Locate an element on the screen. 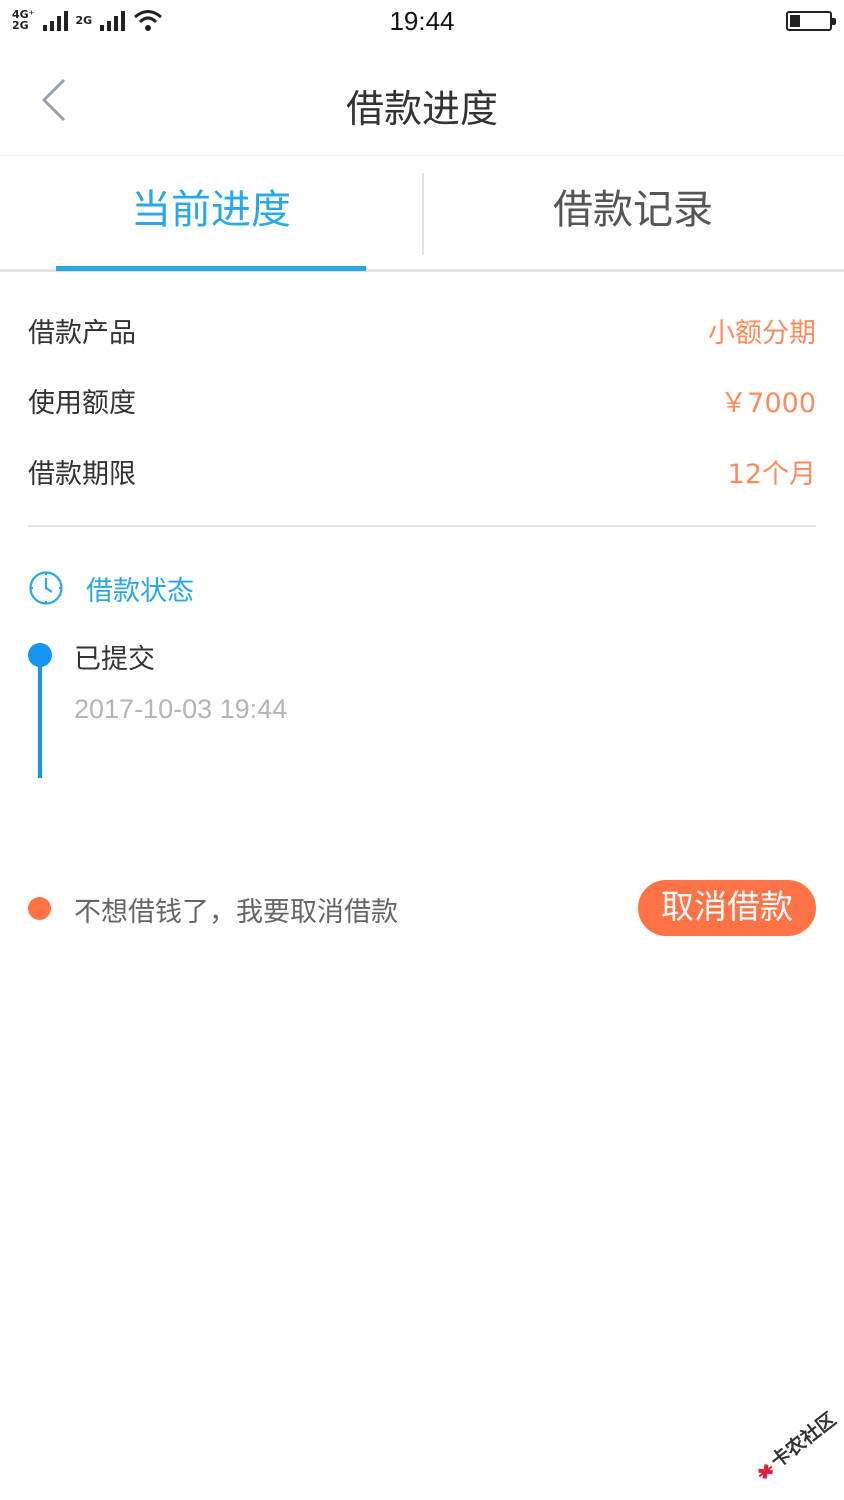 The width and height of the screenshot is (844, 1500). timeline-line is located at coordinates (40, 719).